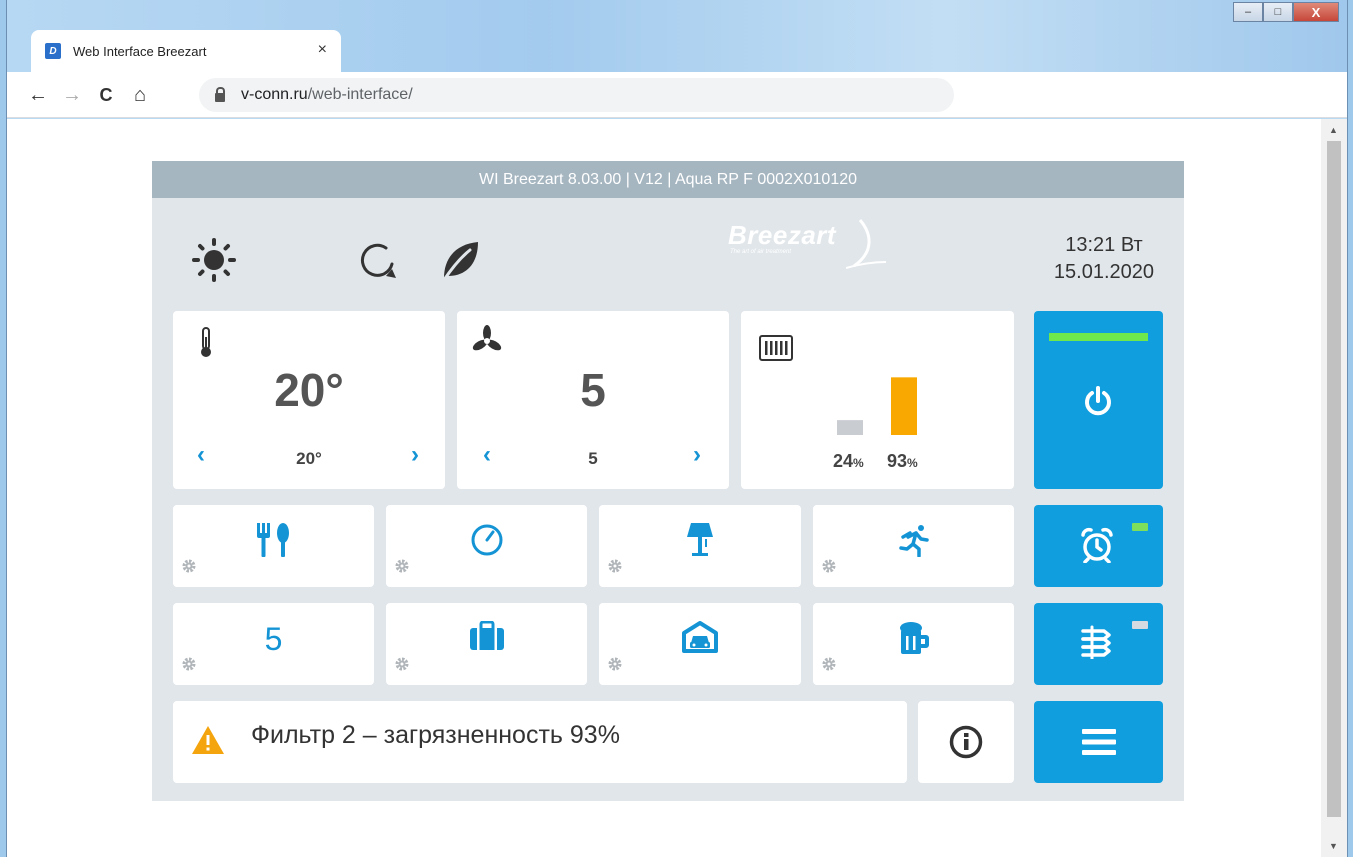 This screenshot has width=1353, height=857. What do you see at coordinates (415, 455) in the screenshot?
I see `temp-increase-button: ›` at bounding box center [415, 455].